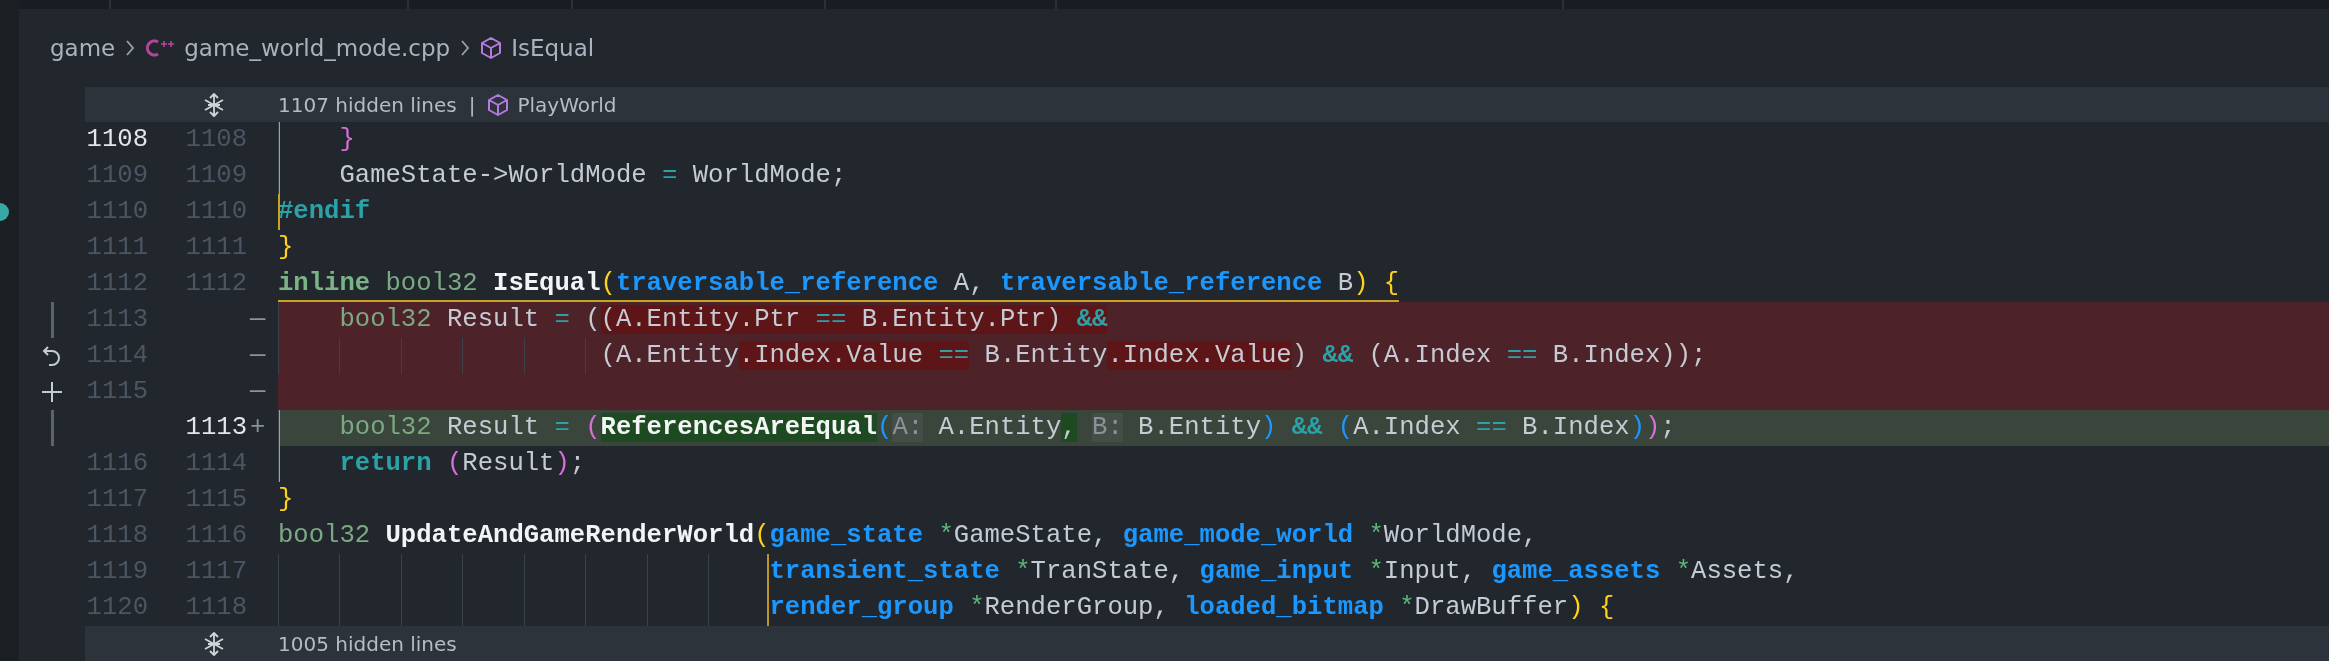 This screenshot has height=661, width=2329. What do you see at coordinates (216, 427) in the screenshot?
I see `line-number: 1113` at bounding box center [216, 427].